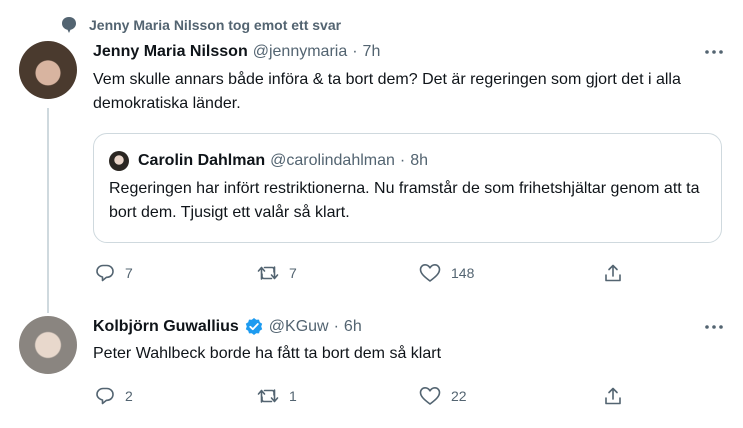 The height and width of the screenshot is (428, 743). Describe the element at coordinates (299, 327) in the screenshot. I see `author-handle: @KGuw` at that location.